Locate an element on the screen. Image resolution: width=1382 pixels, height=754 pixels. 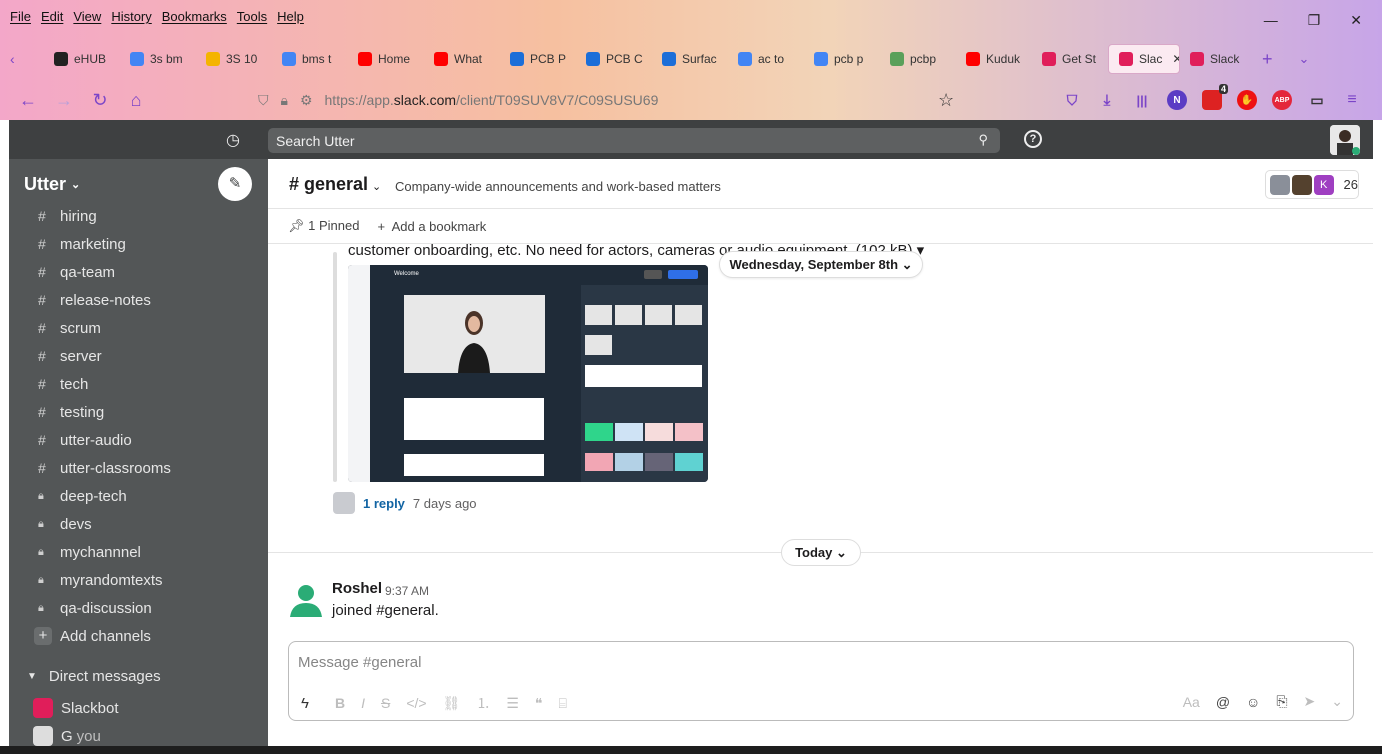
search-input: Search Utter ⚲ is located at coordinates (634, 140).